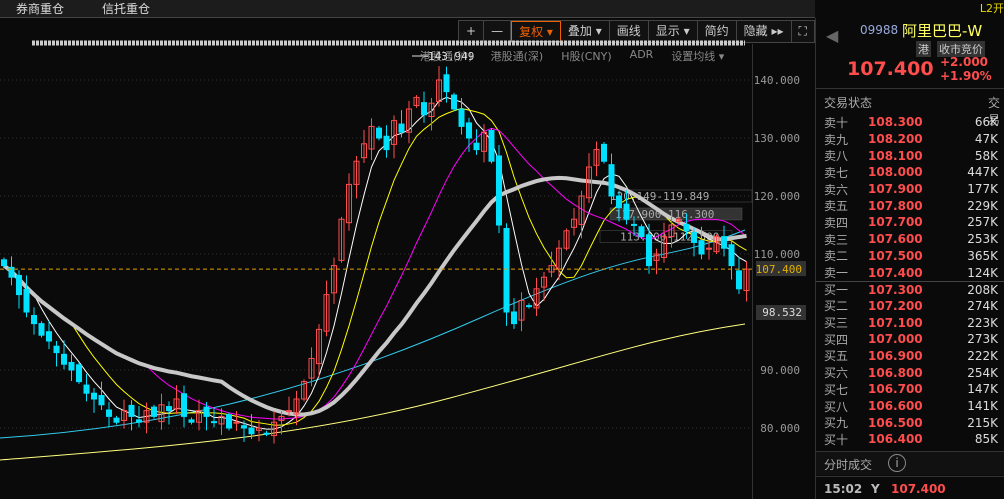 The width and height of the screenshot is (1004, 499). Describe the element at coordinates (982, 305) in the screenshot. I see `level-volume: 274K` at that location.